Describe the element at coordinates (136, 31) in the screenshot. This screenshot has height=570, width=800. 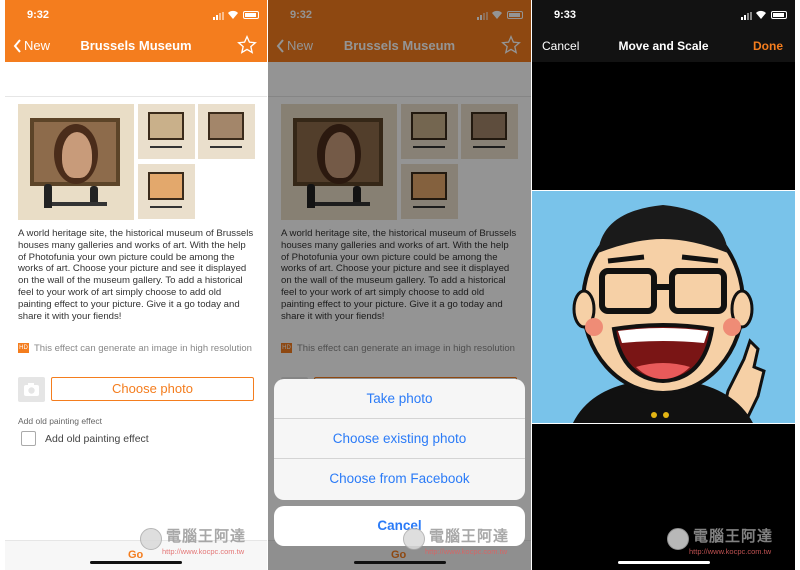
I see `nav-bar: 9:32 New Brussels Museum` at that location.